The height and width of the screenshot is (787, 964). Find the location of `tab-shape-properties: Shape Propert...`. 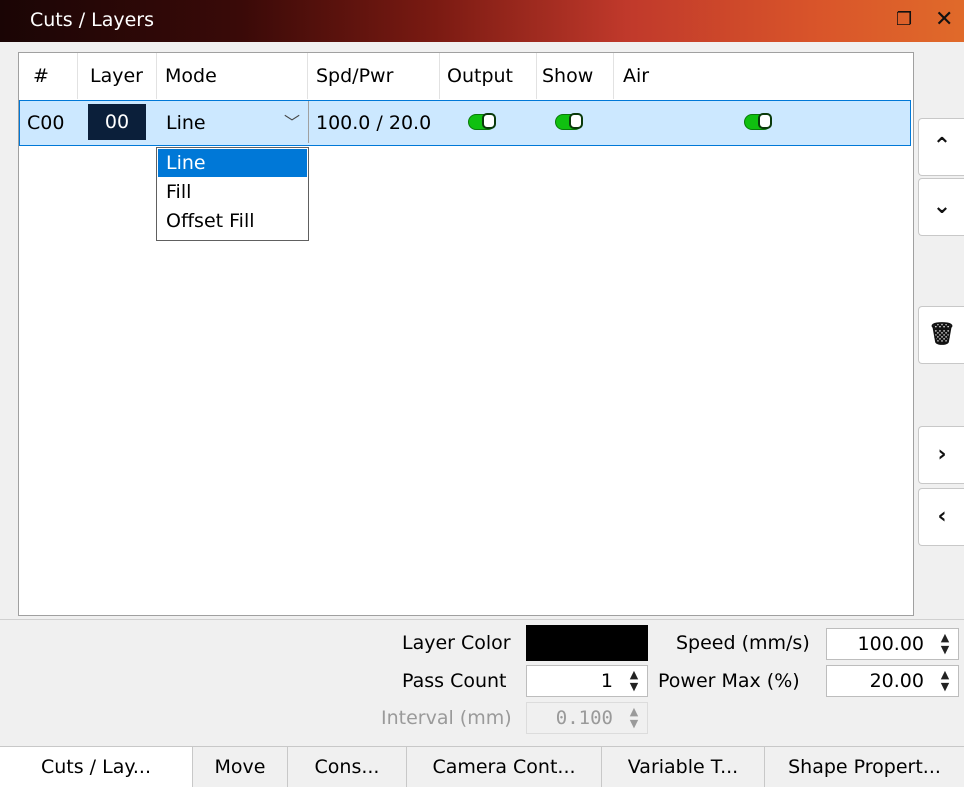

tab-shape-properties: Shape Propert... is located at coordinates (864, 767).